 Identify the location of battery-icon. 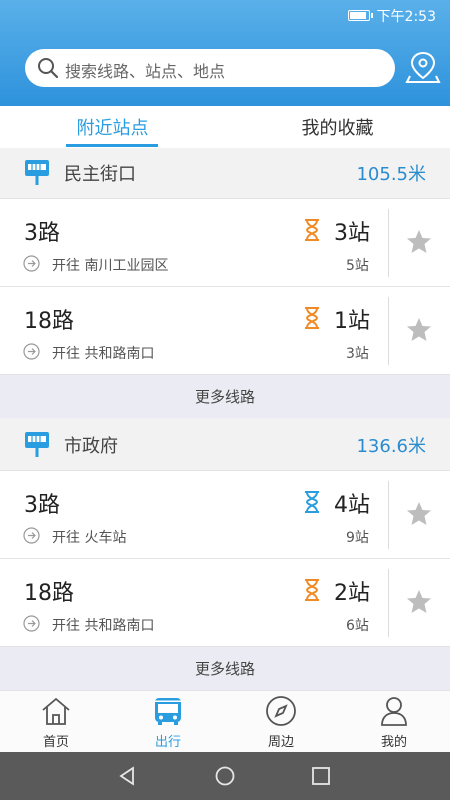
(360, 15).